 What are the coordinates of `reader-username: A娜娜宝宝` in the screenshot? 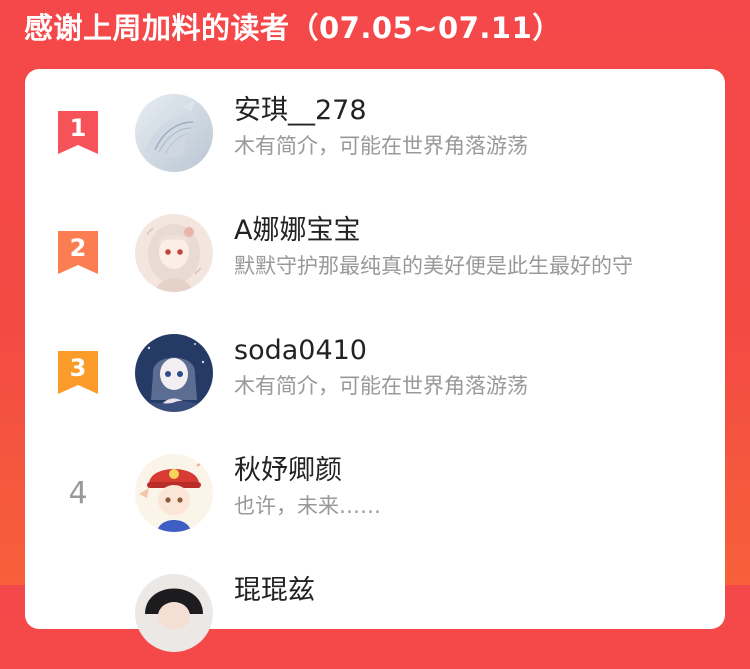 It's located at (297, 230).